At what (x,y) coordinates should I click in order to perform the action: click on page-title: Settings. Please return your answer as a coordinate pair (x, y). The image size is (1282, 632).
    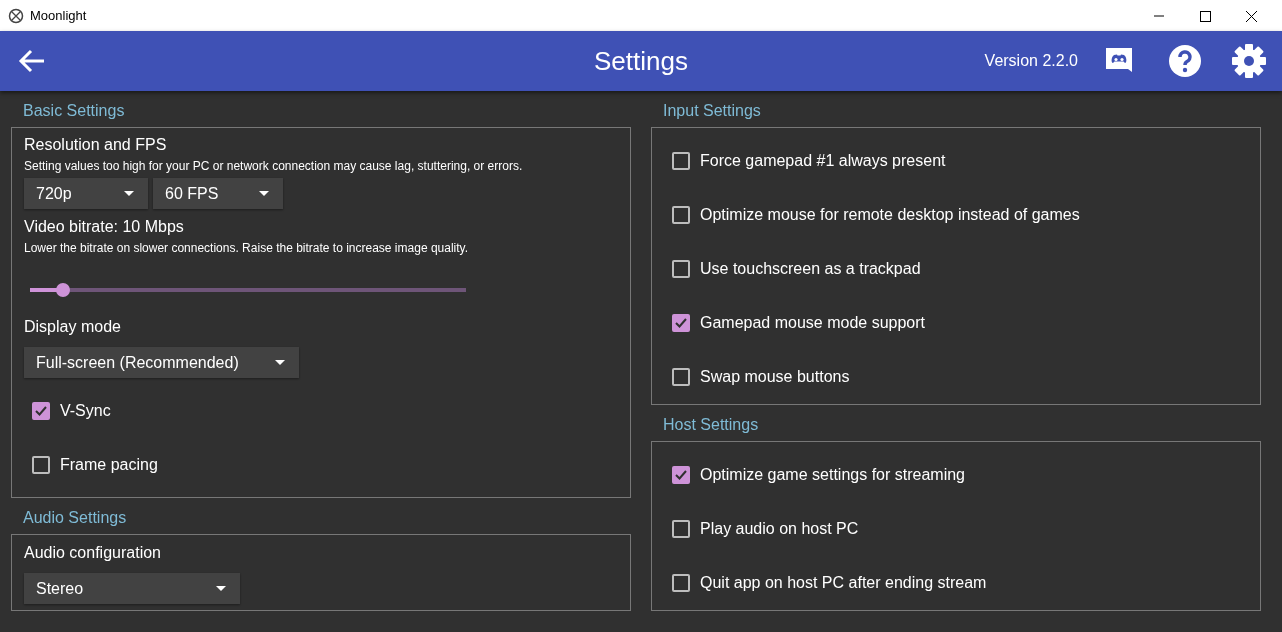
    Looking at the image, I should click on (641, 60).